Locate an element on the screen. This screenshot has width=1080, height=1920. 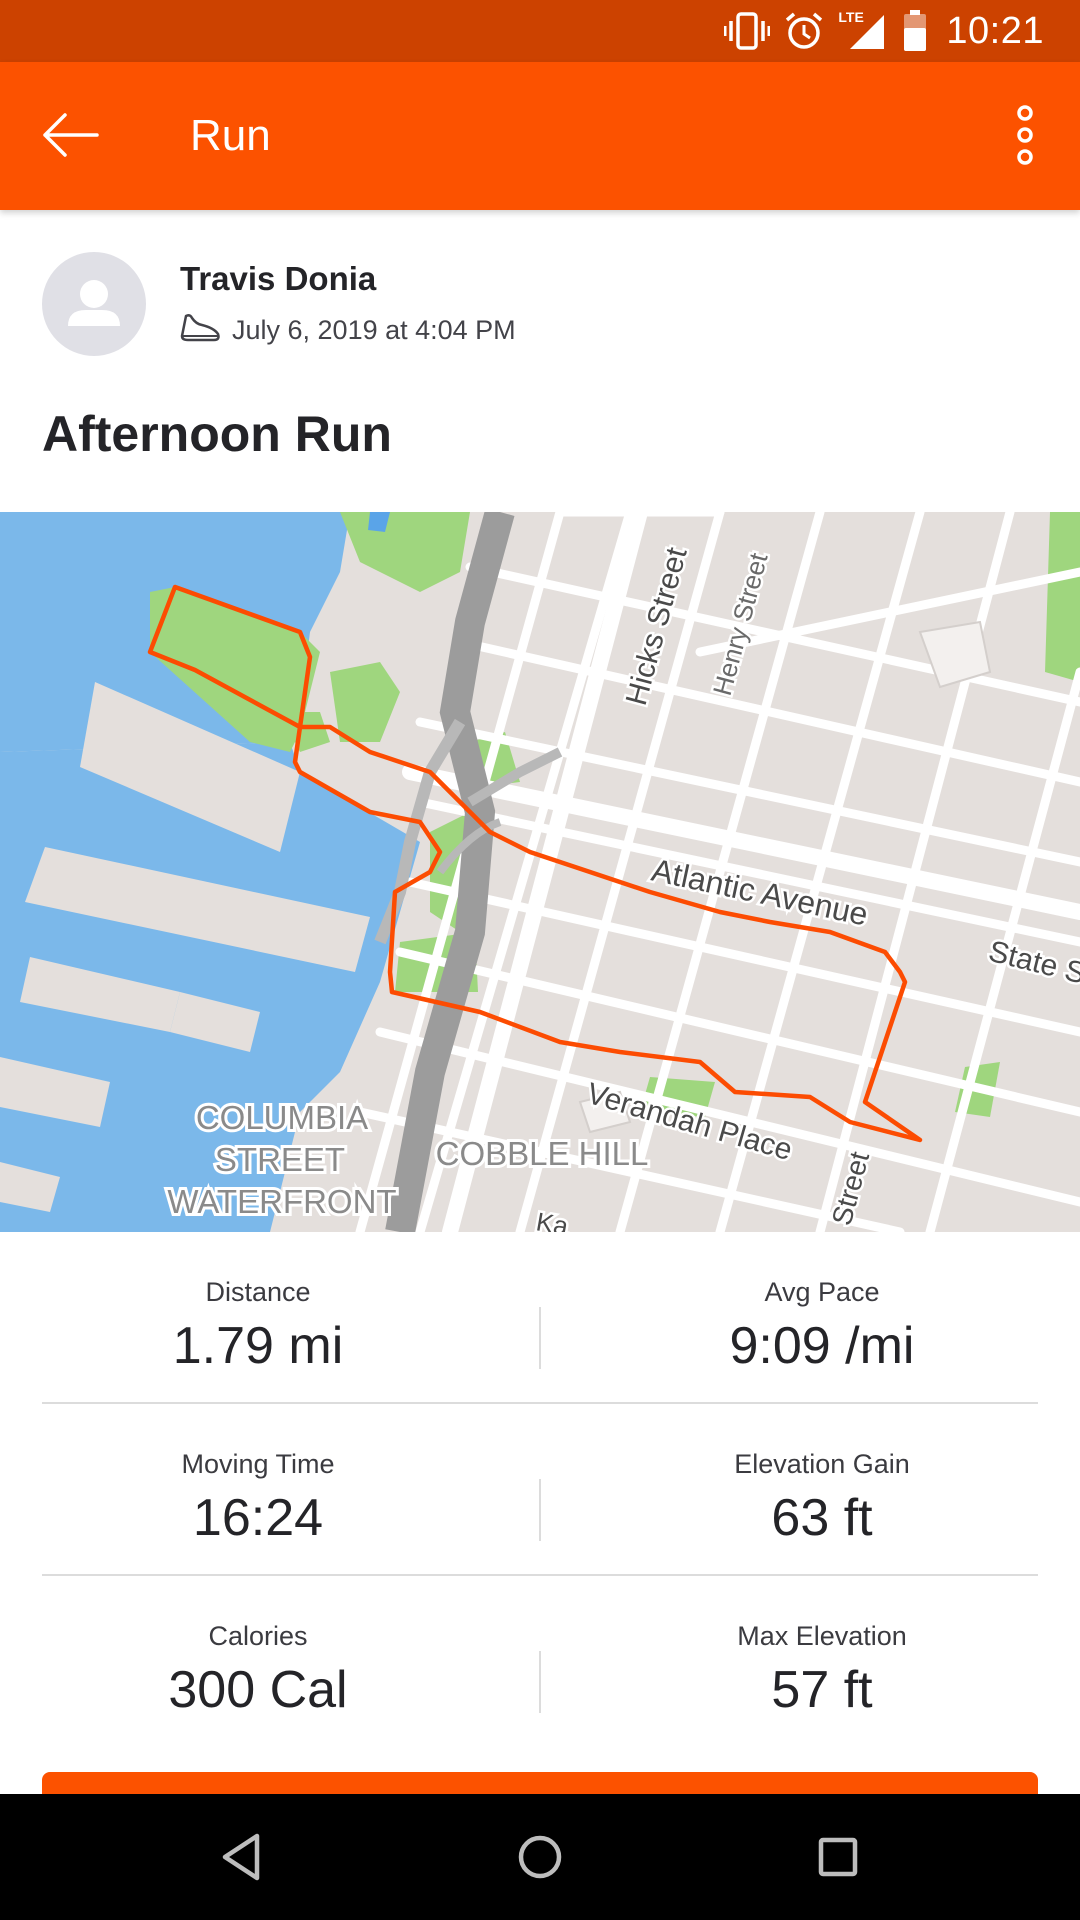
signal-icon: LTE is located at coordinates (863, 30).